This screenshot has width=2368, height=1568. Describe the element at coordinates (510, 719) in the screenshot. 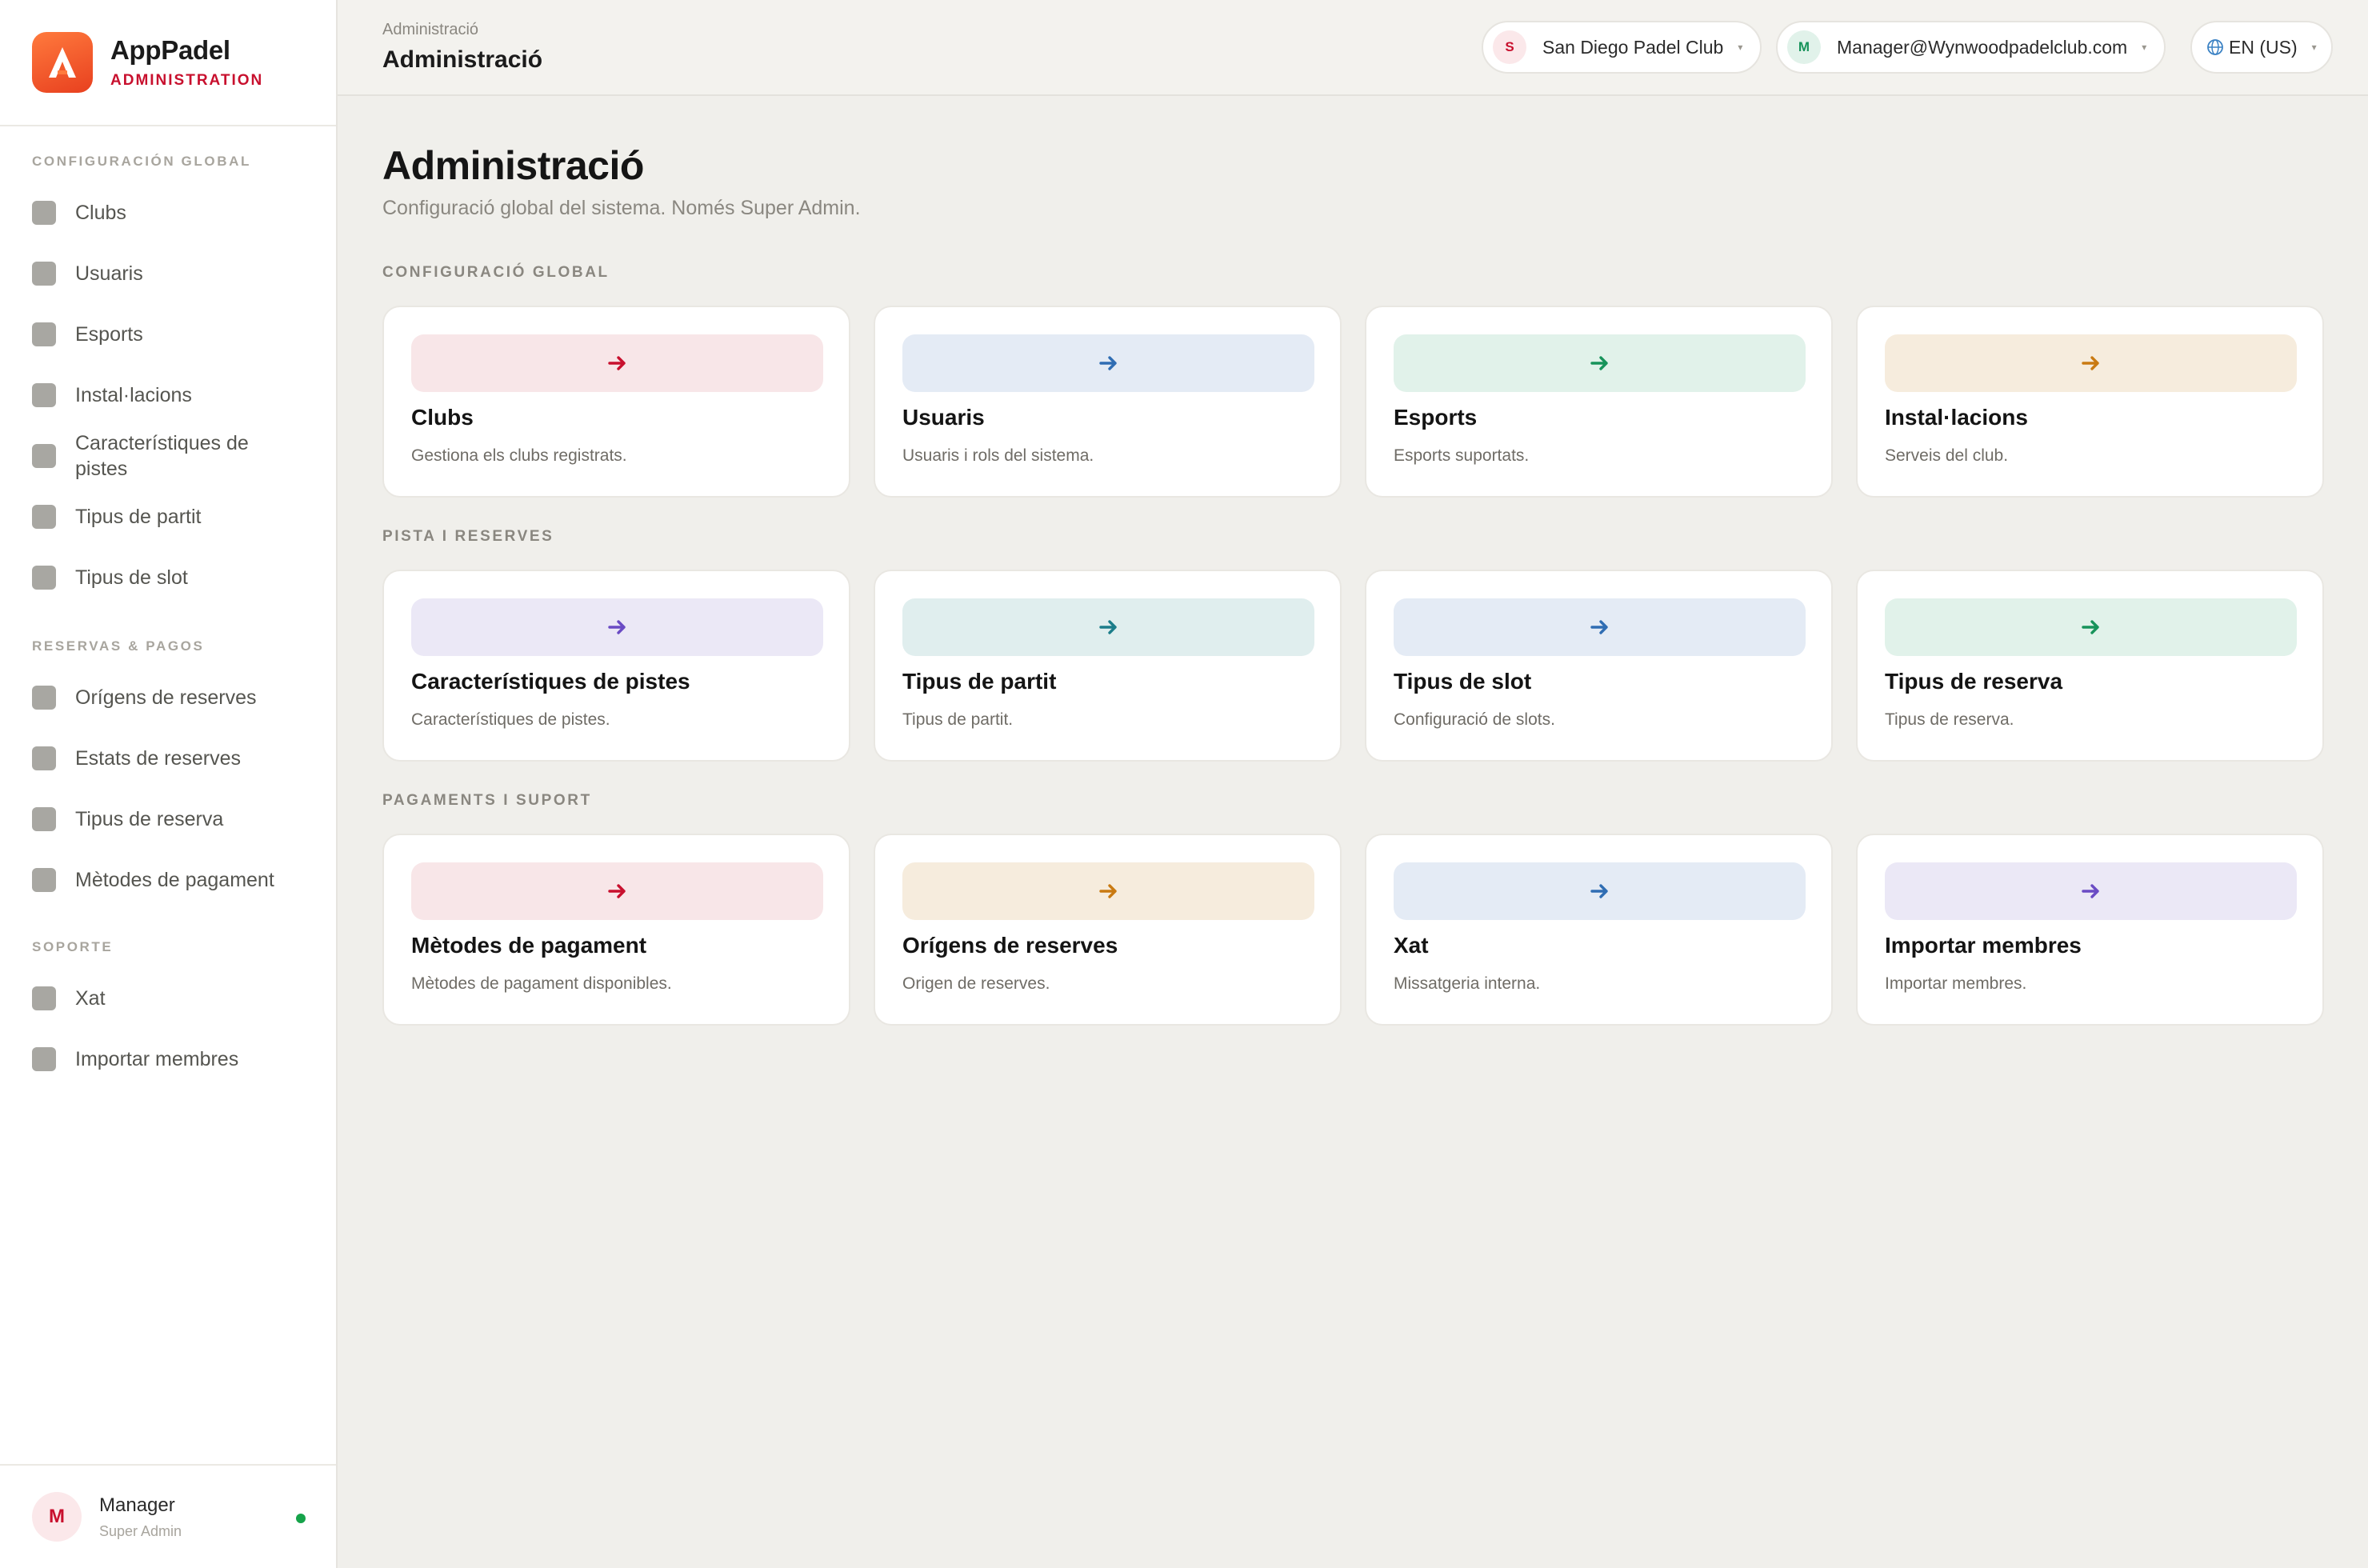

I see `card-description: Característiques de pistes.` at that location.